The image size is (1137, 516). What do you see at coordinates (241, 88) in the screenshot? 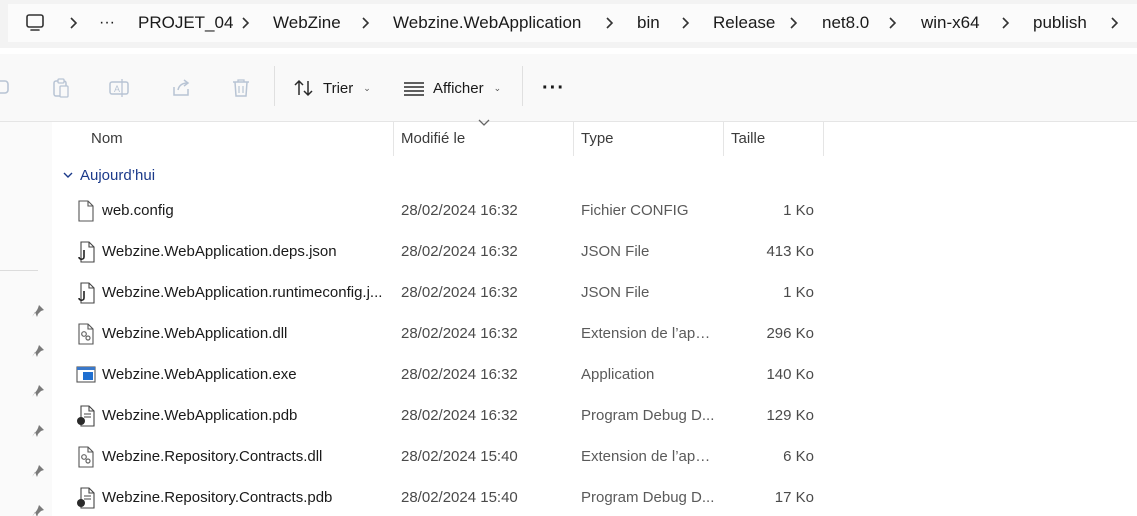
I see `trash-icon` at bounding box center [241, 88].